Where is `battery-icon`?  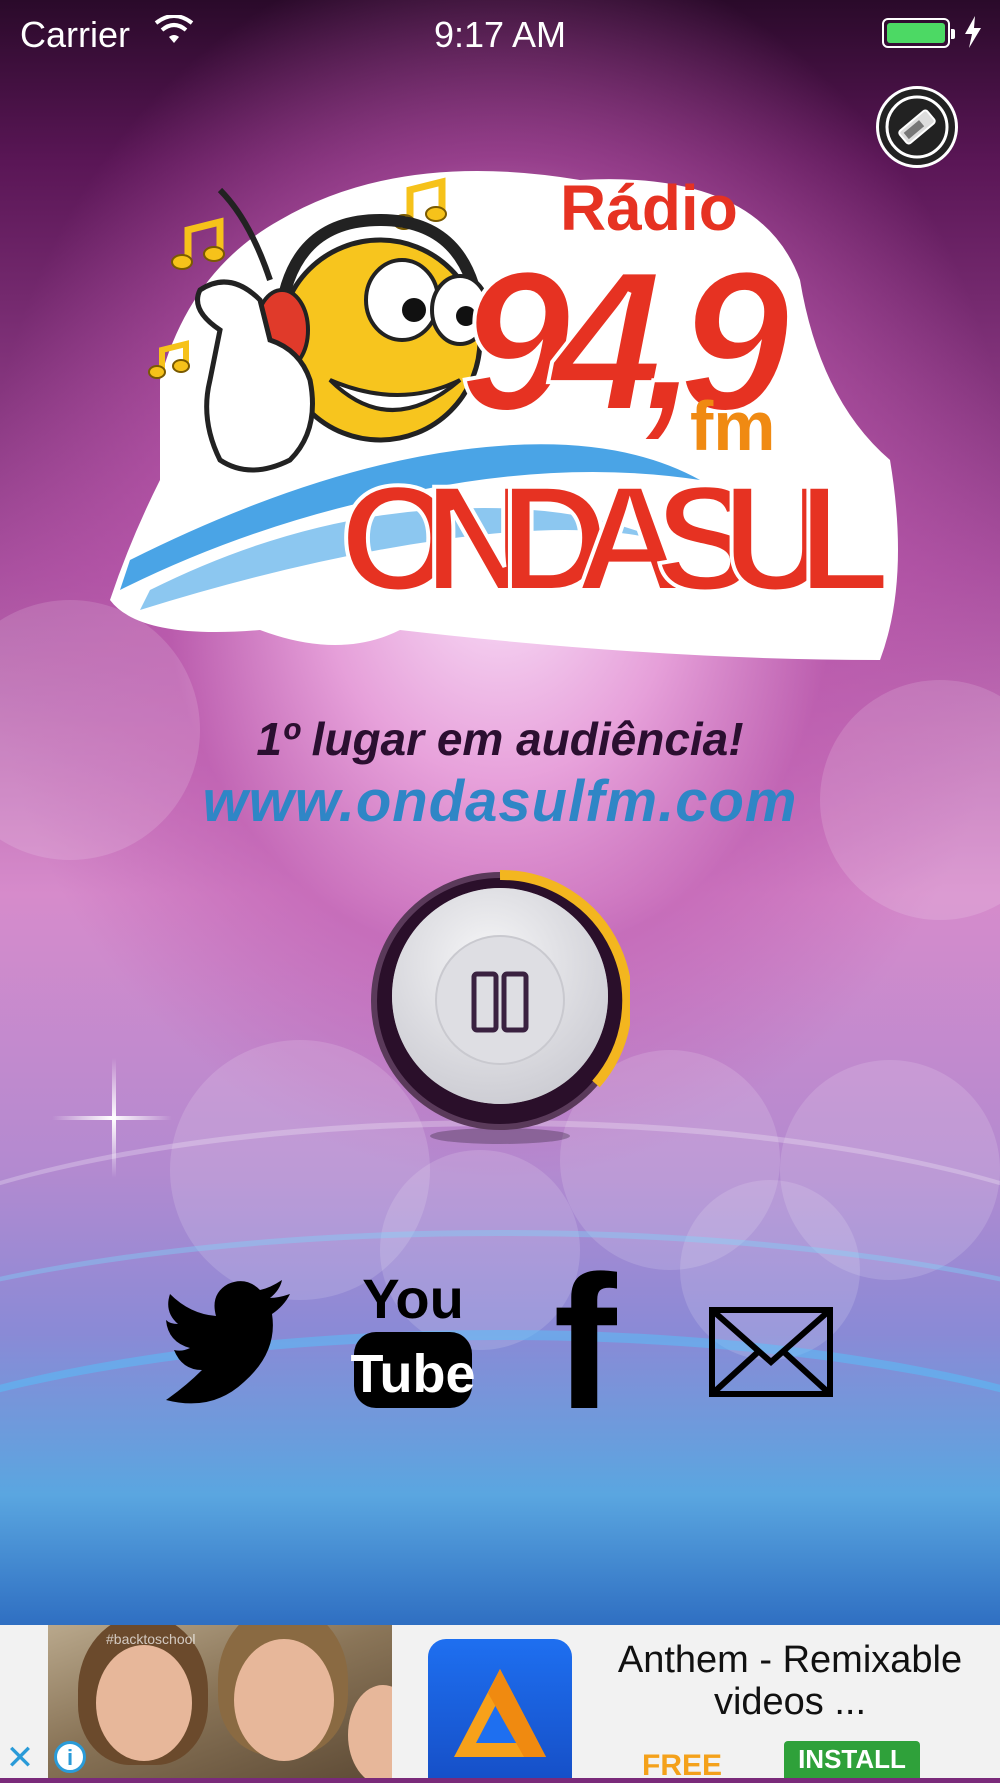
battery-icon is located at coordinates (918, 33).